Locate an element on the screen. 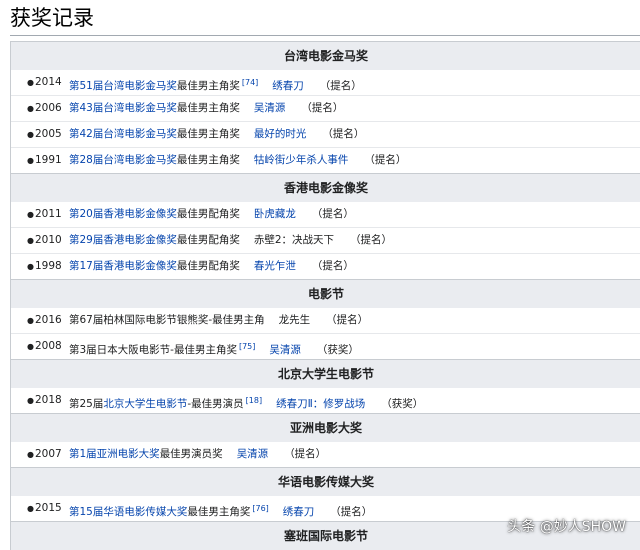 This screenshot has width=640, height=550. award-event-link: 第51届台湾电影金马奖 is located at coordinates (123, 86).